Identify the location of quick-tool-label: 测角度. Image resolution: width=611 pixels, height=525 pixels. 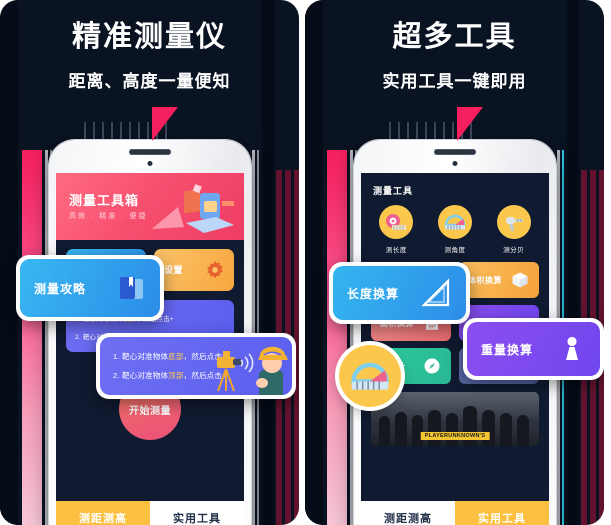
(455, 250).